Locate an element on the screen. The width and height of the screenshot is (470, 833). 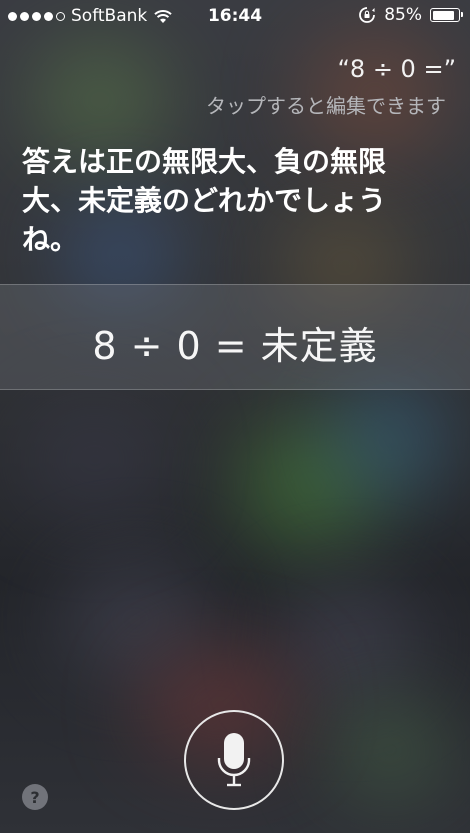
microphone-button is located at coordinates (234, 760).